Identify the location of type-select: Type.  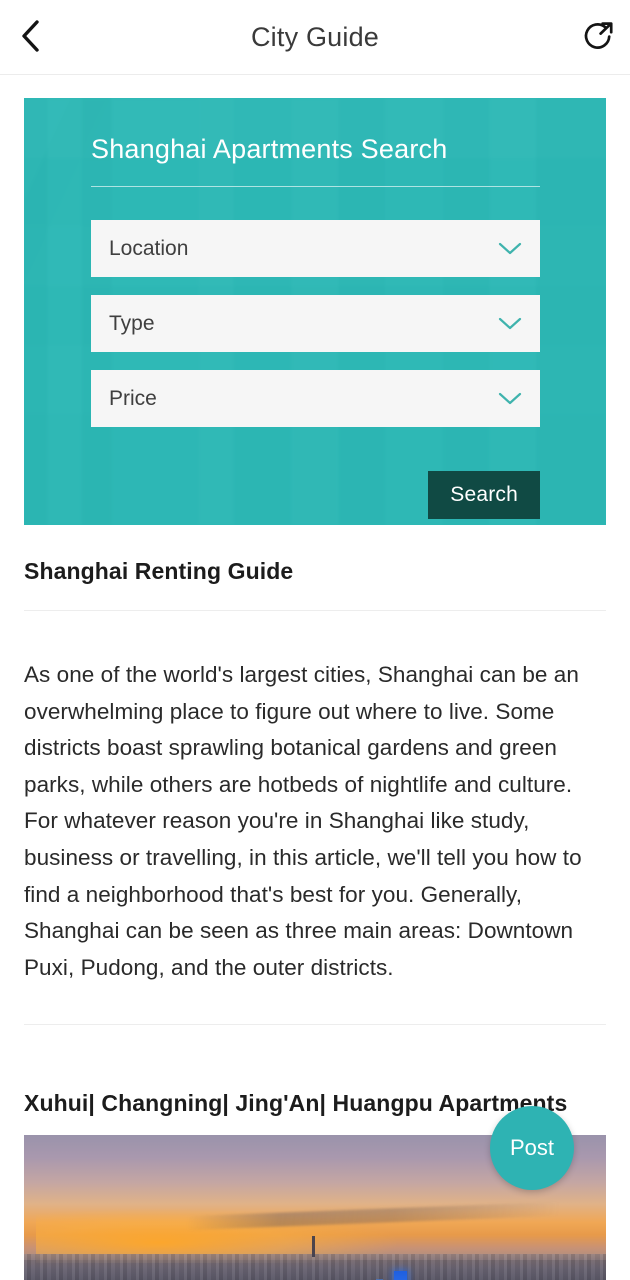
(315, 323).